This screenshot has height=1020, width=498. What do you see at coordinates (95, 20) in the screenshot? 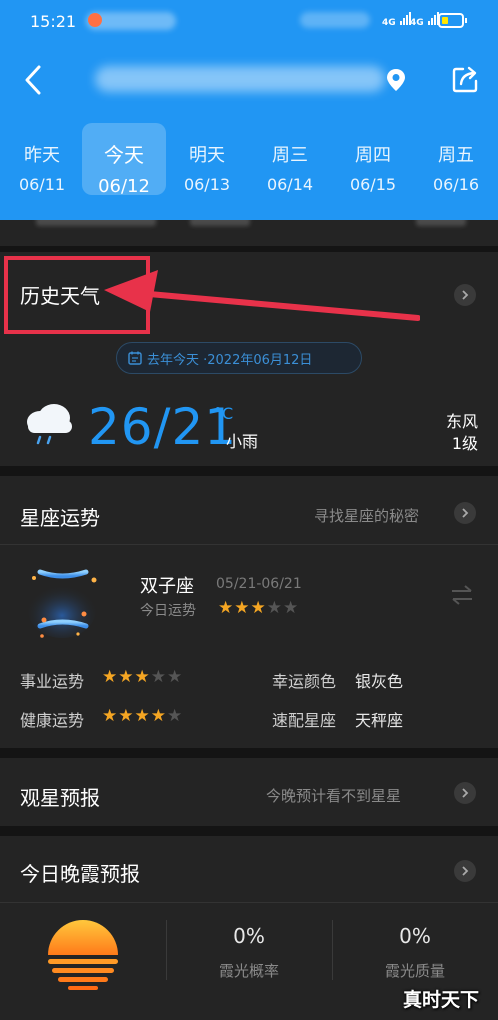
I see `app-notification-icon` at bounding box center [95, 20].